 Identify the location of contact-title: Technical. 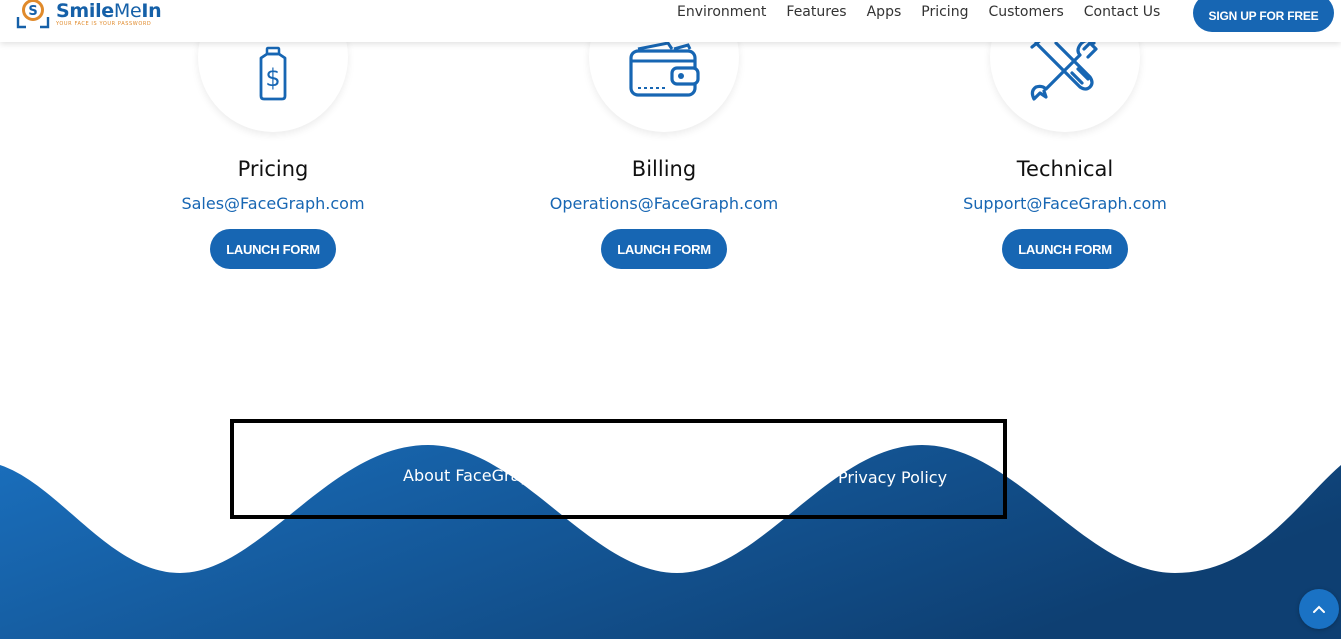
(1065, 169).